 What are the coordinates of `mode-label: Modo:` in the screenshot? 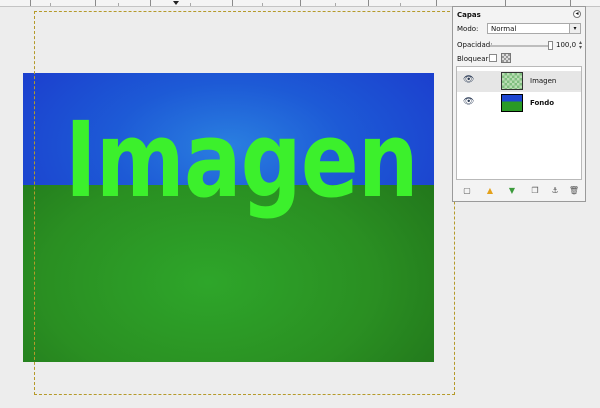 It's located at (468, 29).